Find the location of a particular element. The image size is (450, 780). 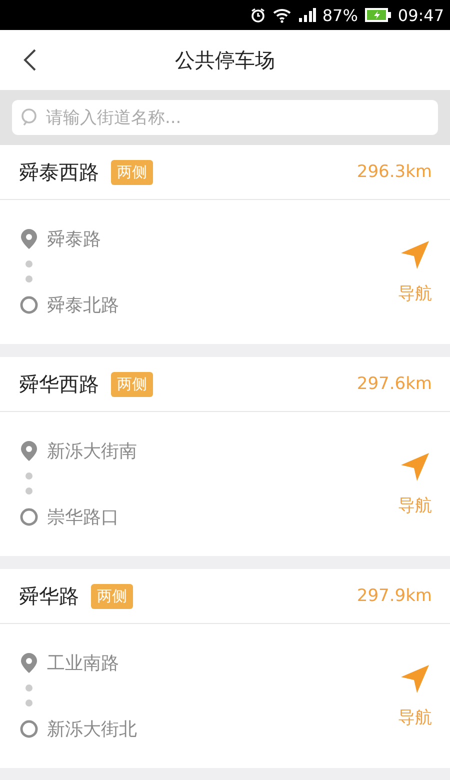

battery-percent: 87% is located at coordinates (340, 15).